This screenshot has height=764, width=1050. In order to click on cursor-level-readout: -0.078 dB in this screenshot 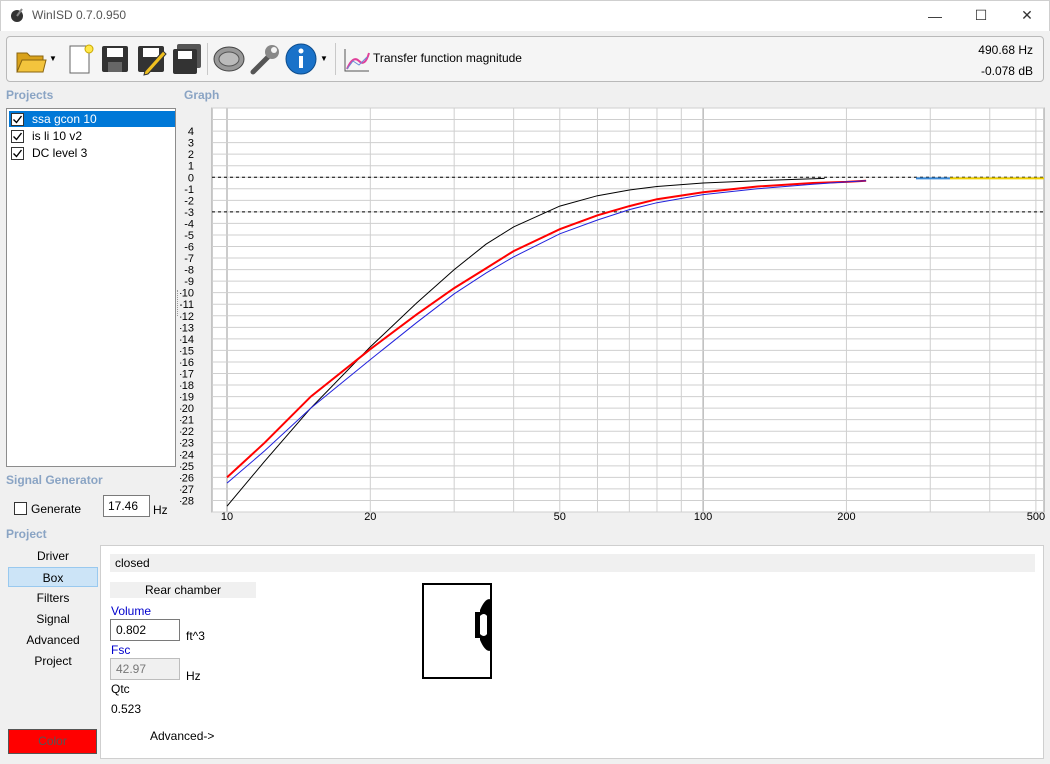, I will do `click(1006, 71)`.